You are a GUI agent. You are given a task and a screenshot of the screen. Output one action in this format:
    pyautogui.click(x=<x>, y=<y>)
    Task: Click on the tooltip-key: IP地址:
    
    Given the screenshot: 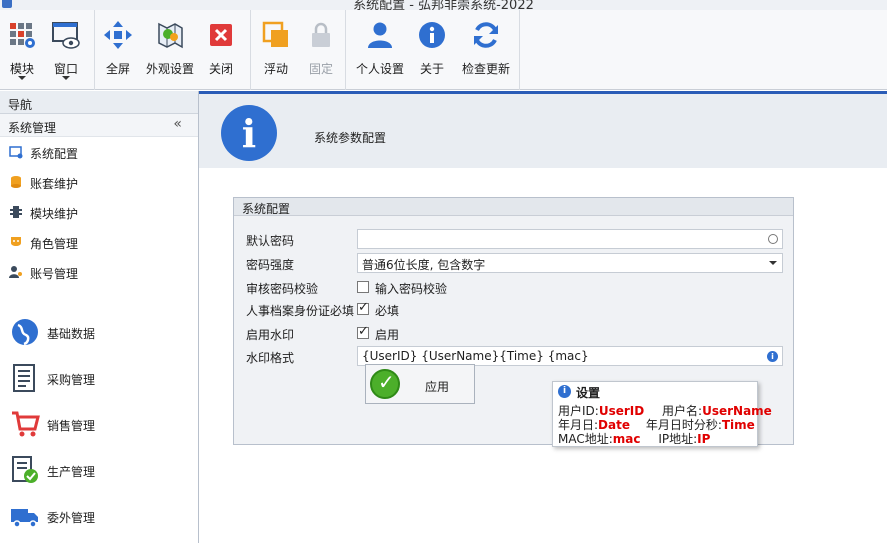 What is the action you would take?
    pyautogui.click(x=678, y=439)
    